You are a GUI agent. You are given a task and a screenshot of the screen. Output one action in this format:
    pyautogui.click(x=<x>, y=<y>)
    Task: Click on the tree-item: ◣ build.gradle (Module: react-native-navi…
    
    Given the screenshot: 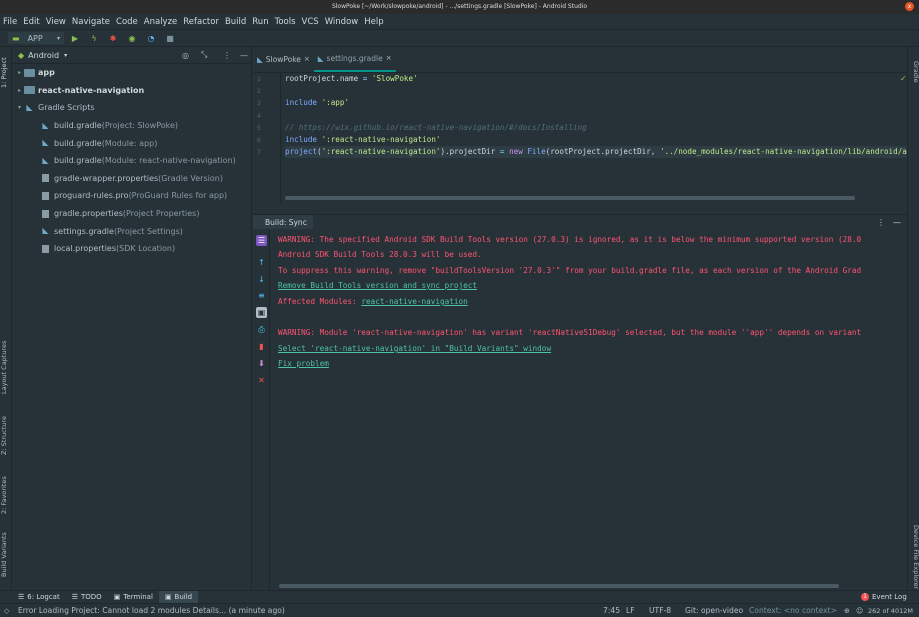 What is the action you would take?
    pyautogui.click(x=131, y=161)
    